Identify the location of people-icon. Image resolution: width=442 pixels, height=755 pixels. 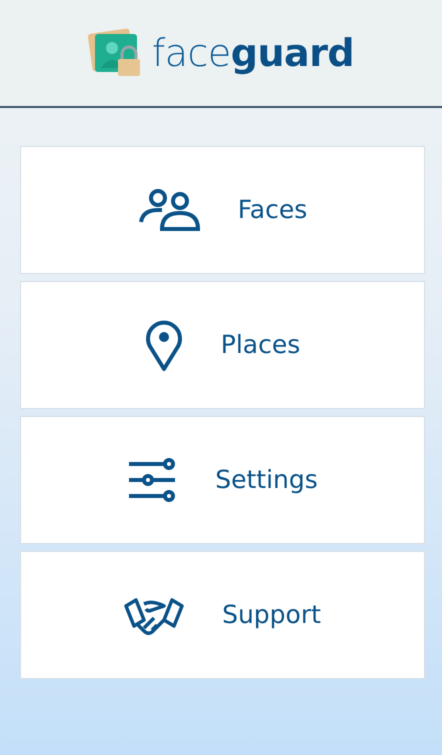
(169, 210).